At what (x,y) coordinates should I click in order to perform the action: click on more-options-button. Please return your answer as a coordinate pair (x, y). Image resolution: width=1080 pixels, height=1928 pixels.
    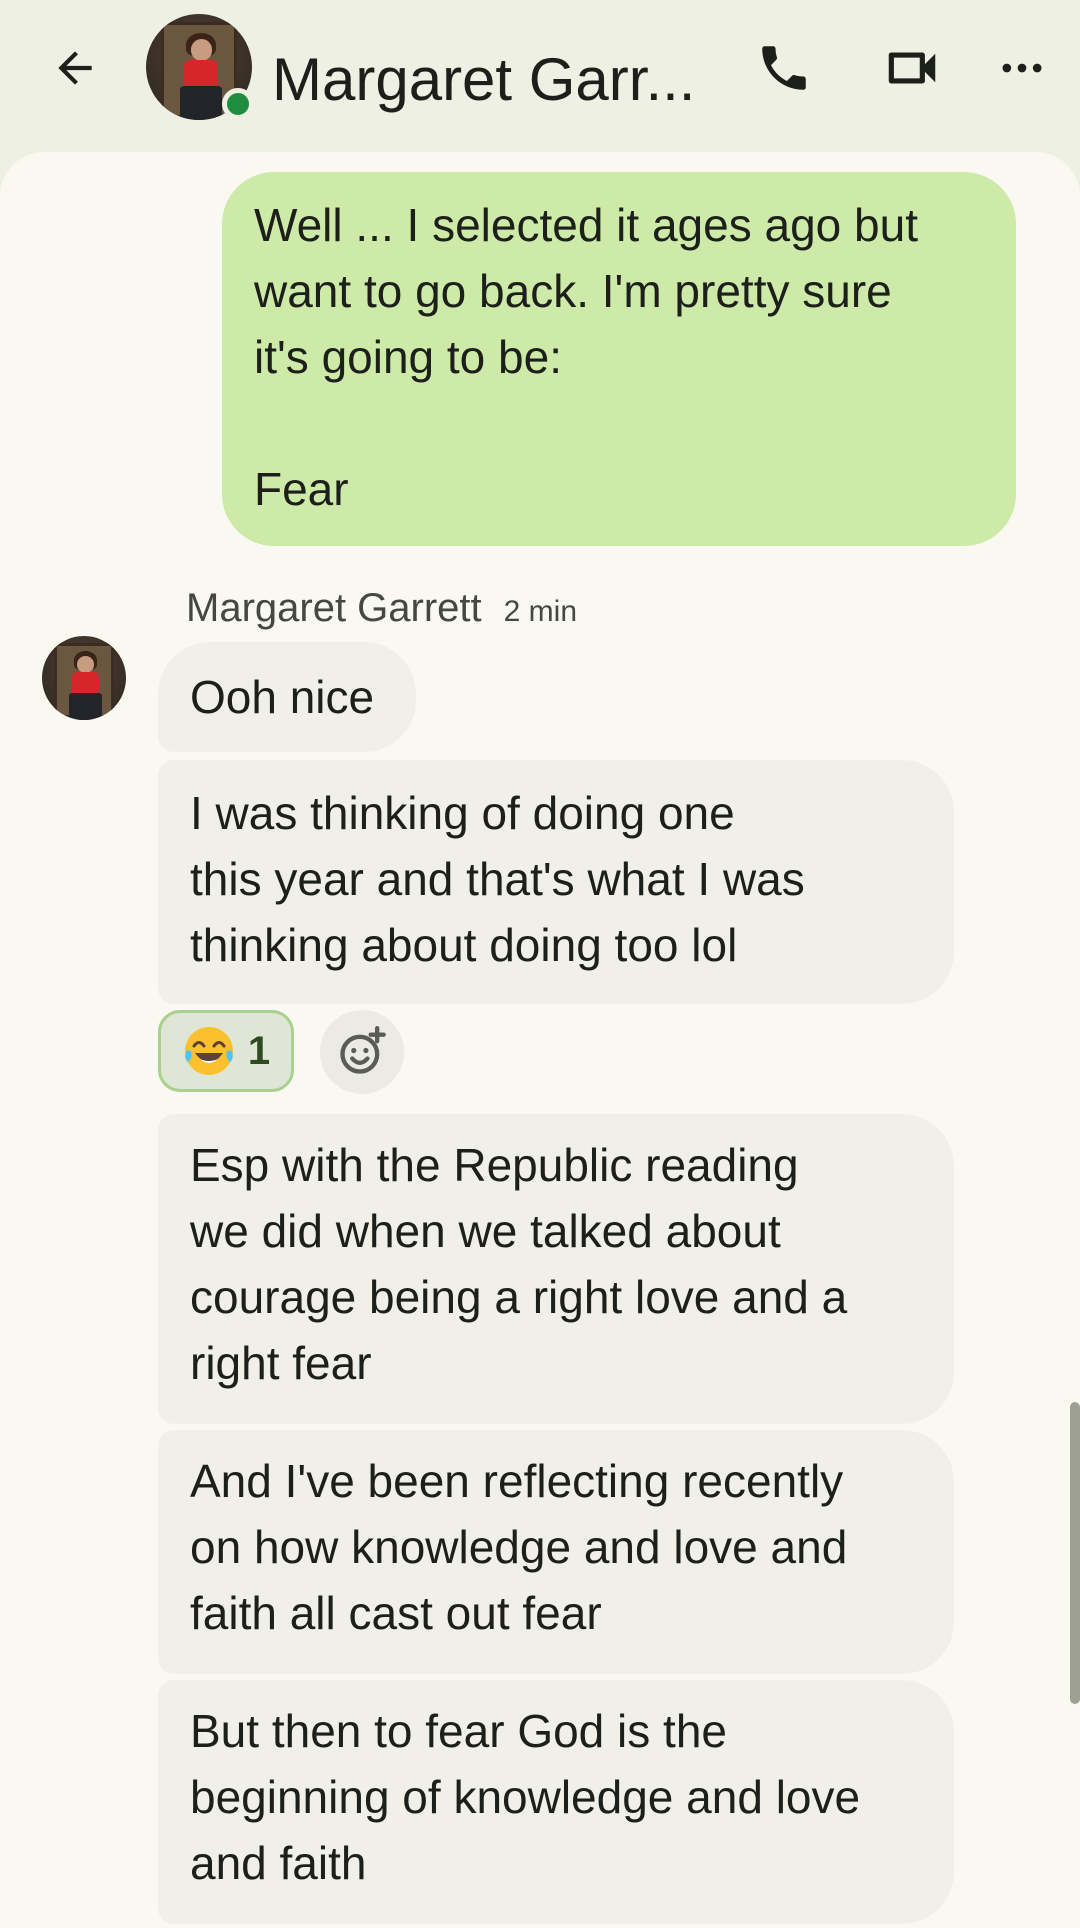
    Looking at the image, I should click on (1022, 68).